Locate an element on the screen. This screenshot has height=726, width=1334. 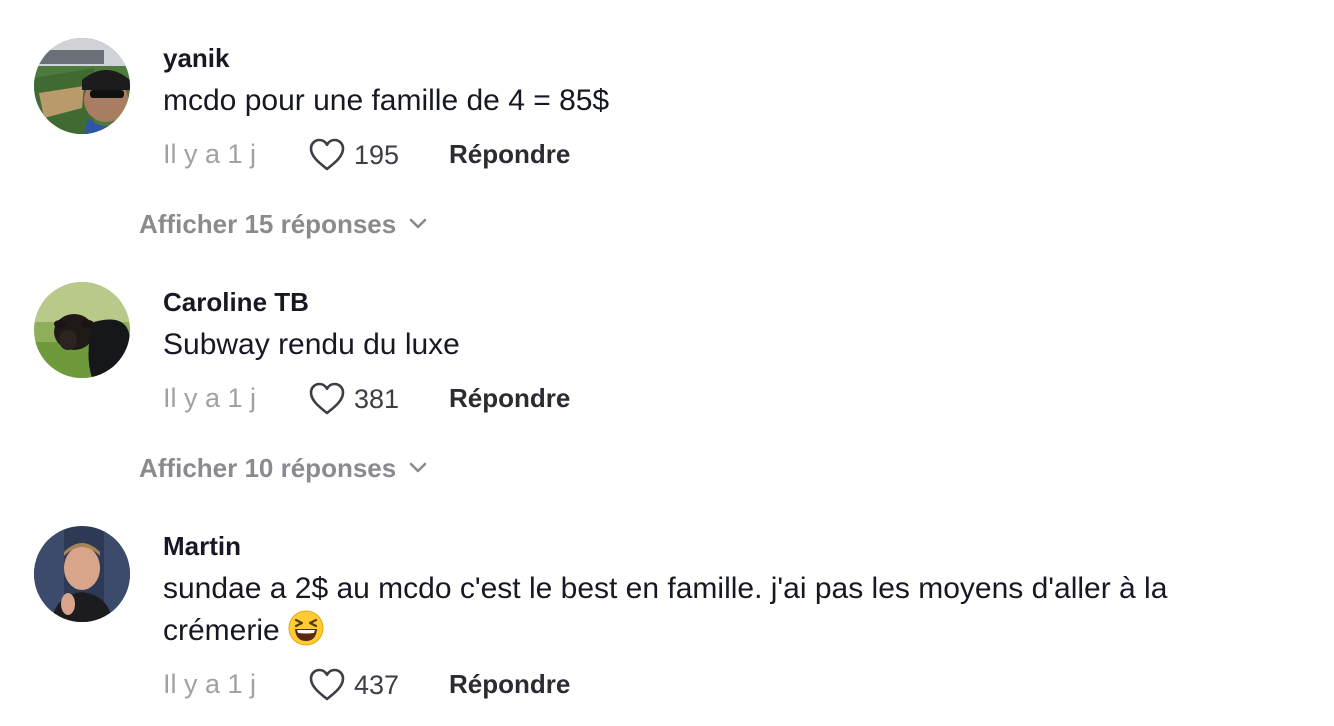
comment-text-line: crémerie is located at coordinates (733, 631).